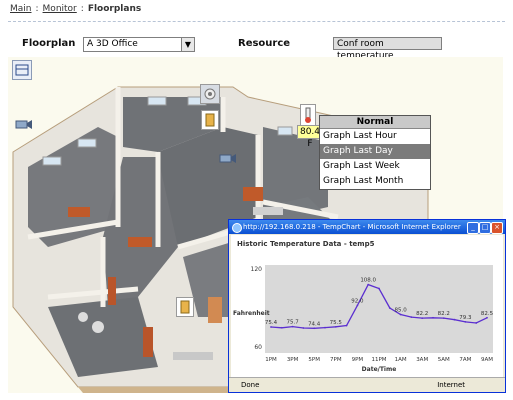 The width and height of the screenshot is (513, 400). What do you see at coordinates (237, 228) in the screenshot?
I see `ie-logo-icon` at bounding box center [237, 228].